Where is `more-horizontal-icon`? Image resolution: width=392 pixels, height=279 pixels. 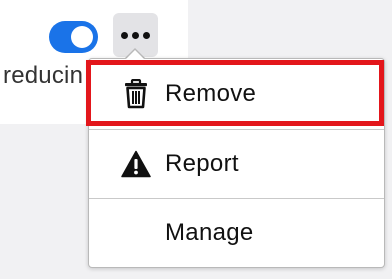 more-horizontal-icon is located at coordinates (124, 35).